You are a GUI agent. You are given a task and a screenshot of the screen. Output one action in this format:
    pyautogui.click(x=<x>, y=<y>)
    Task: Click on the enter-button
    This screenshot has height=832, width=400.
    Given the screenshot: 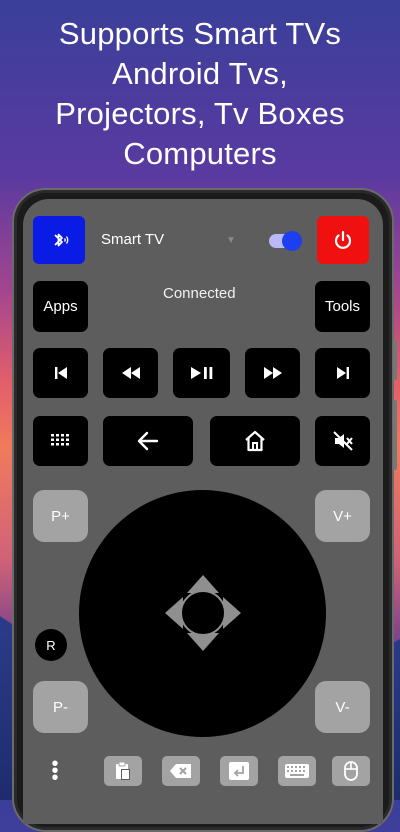 What is the action you would take?
    pyautogui.click(x=239, y=771)
    